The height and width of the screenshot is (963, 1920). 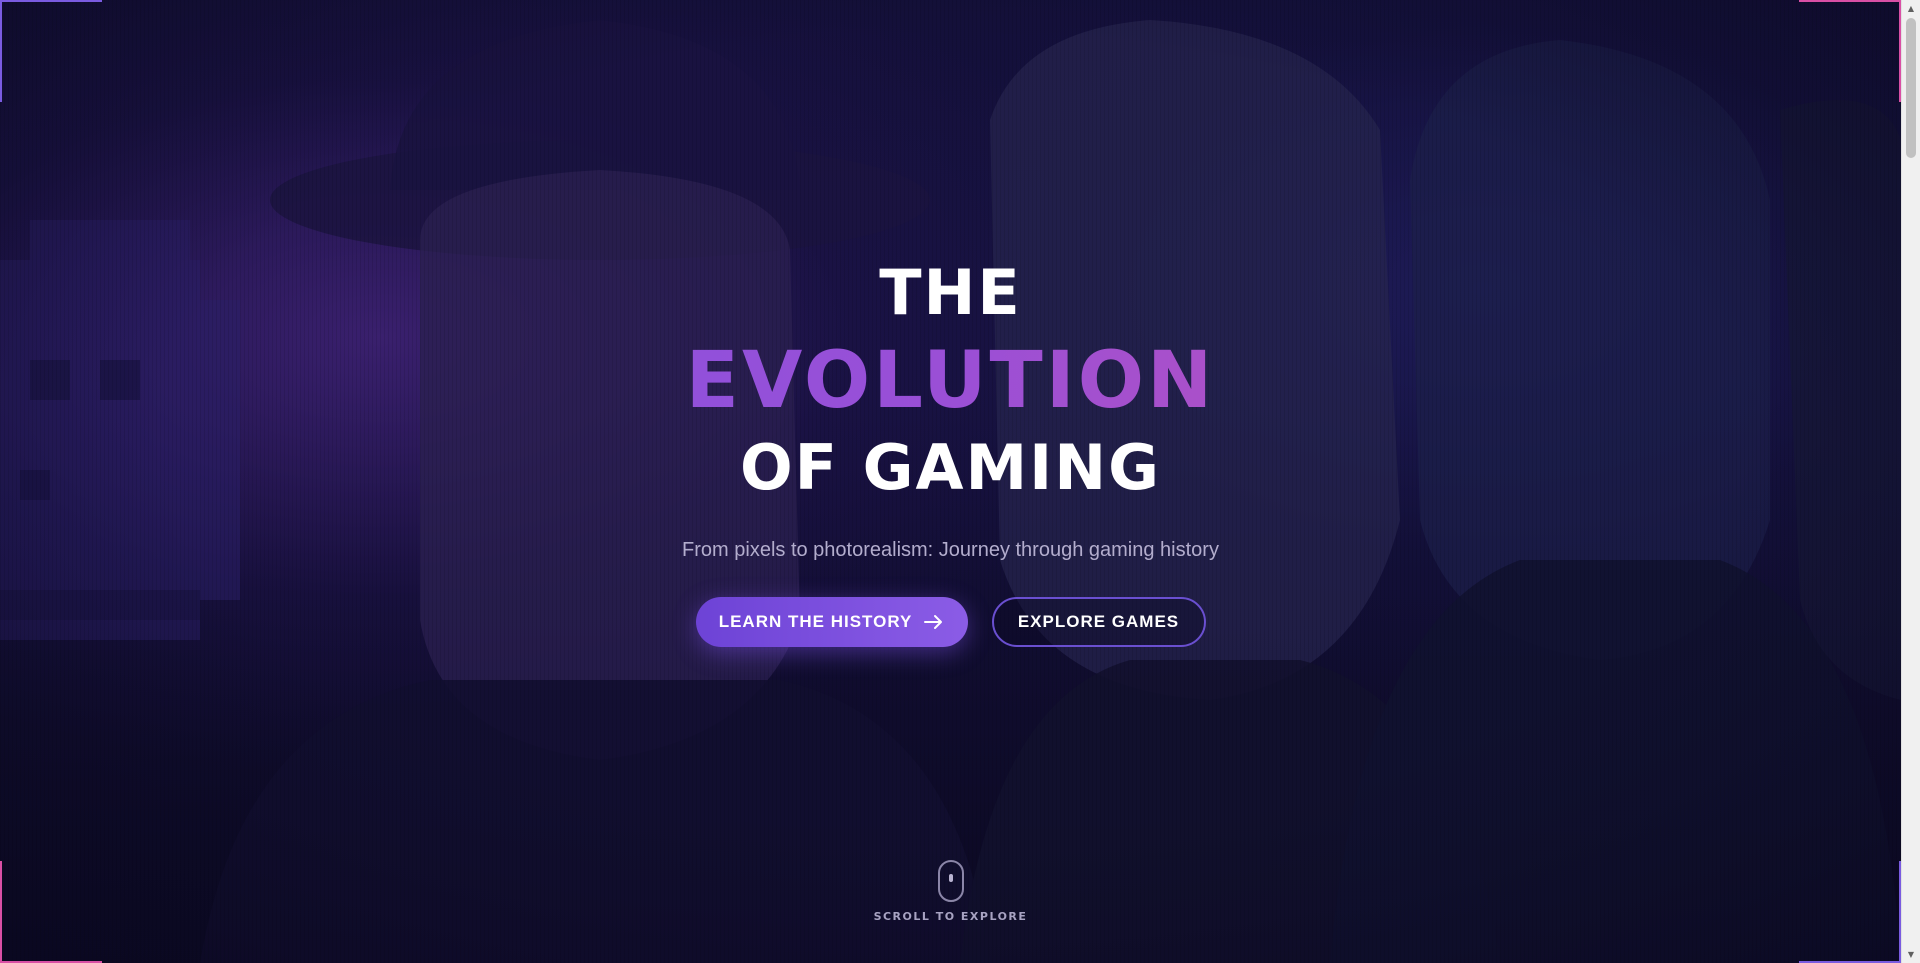 I want to click on page-scrollbar: ▲ ▼, so click(x=1910, y=481).